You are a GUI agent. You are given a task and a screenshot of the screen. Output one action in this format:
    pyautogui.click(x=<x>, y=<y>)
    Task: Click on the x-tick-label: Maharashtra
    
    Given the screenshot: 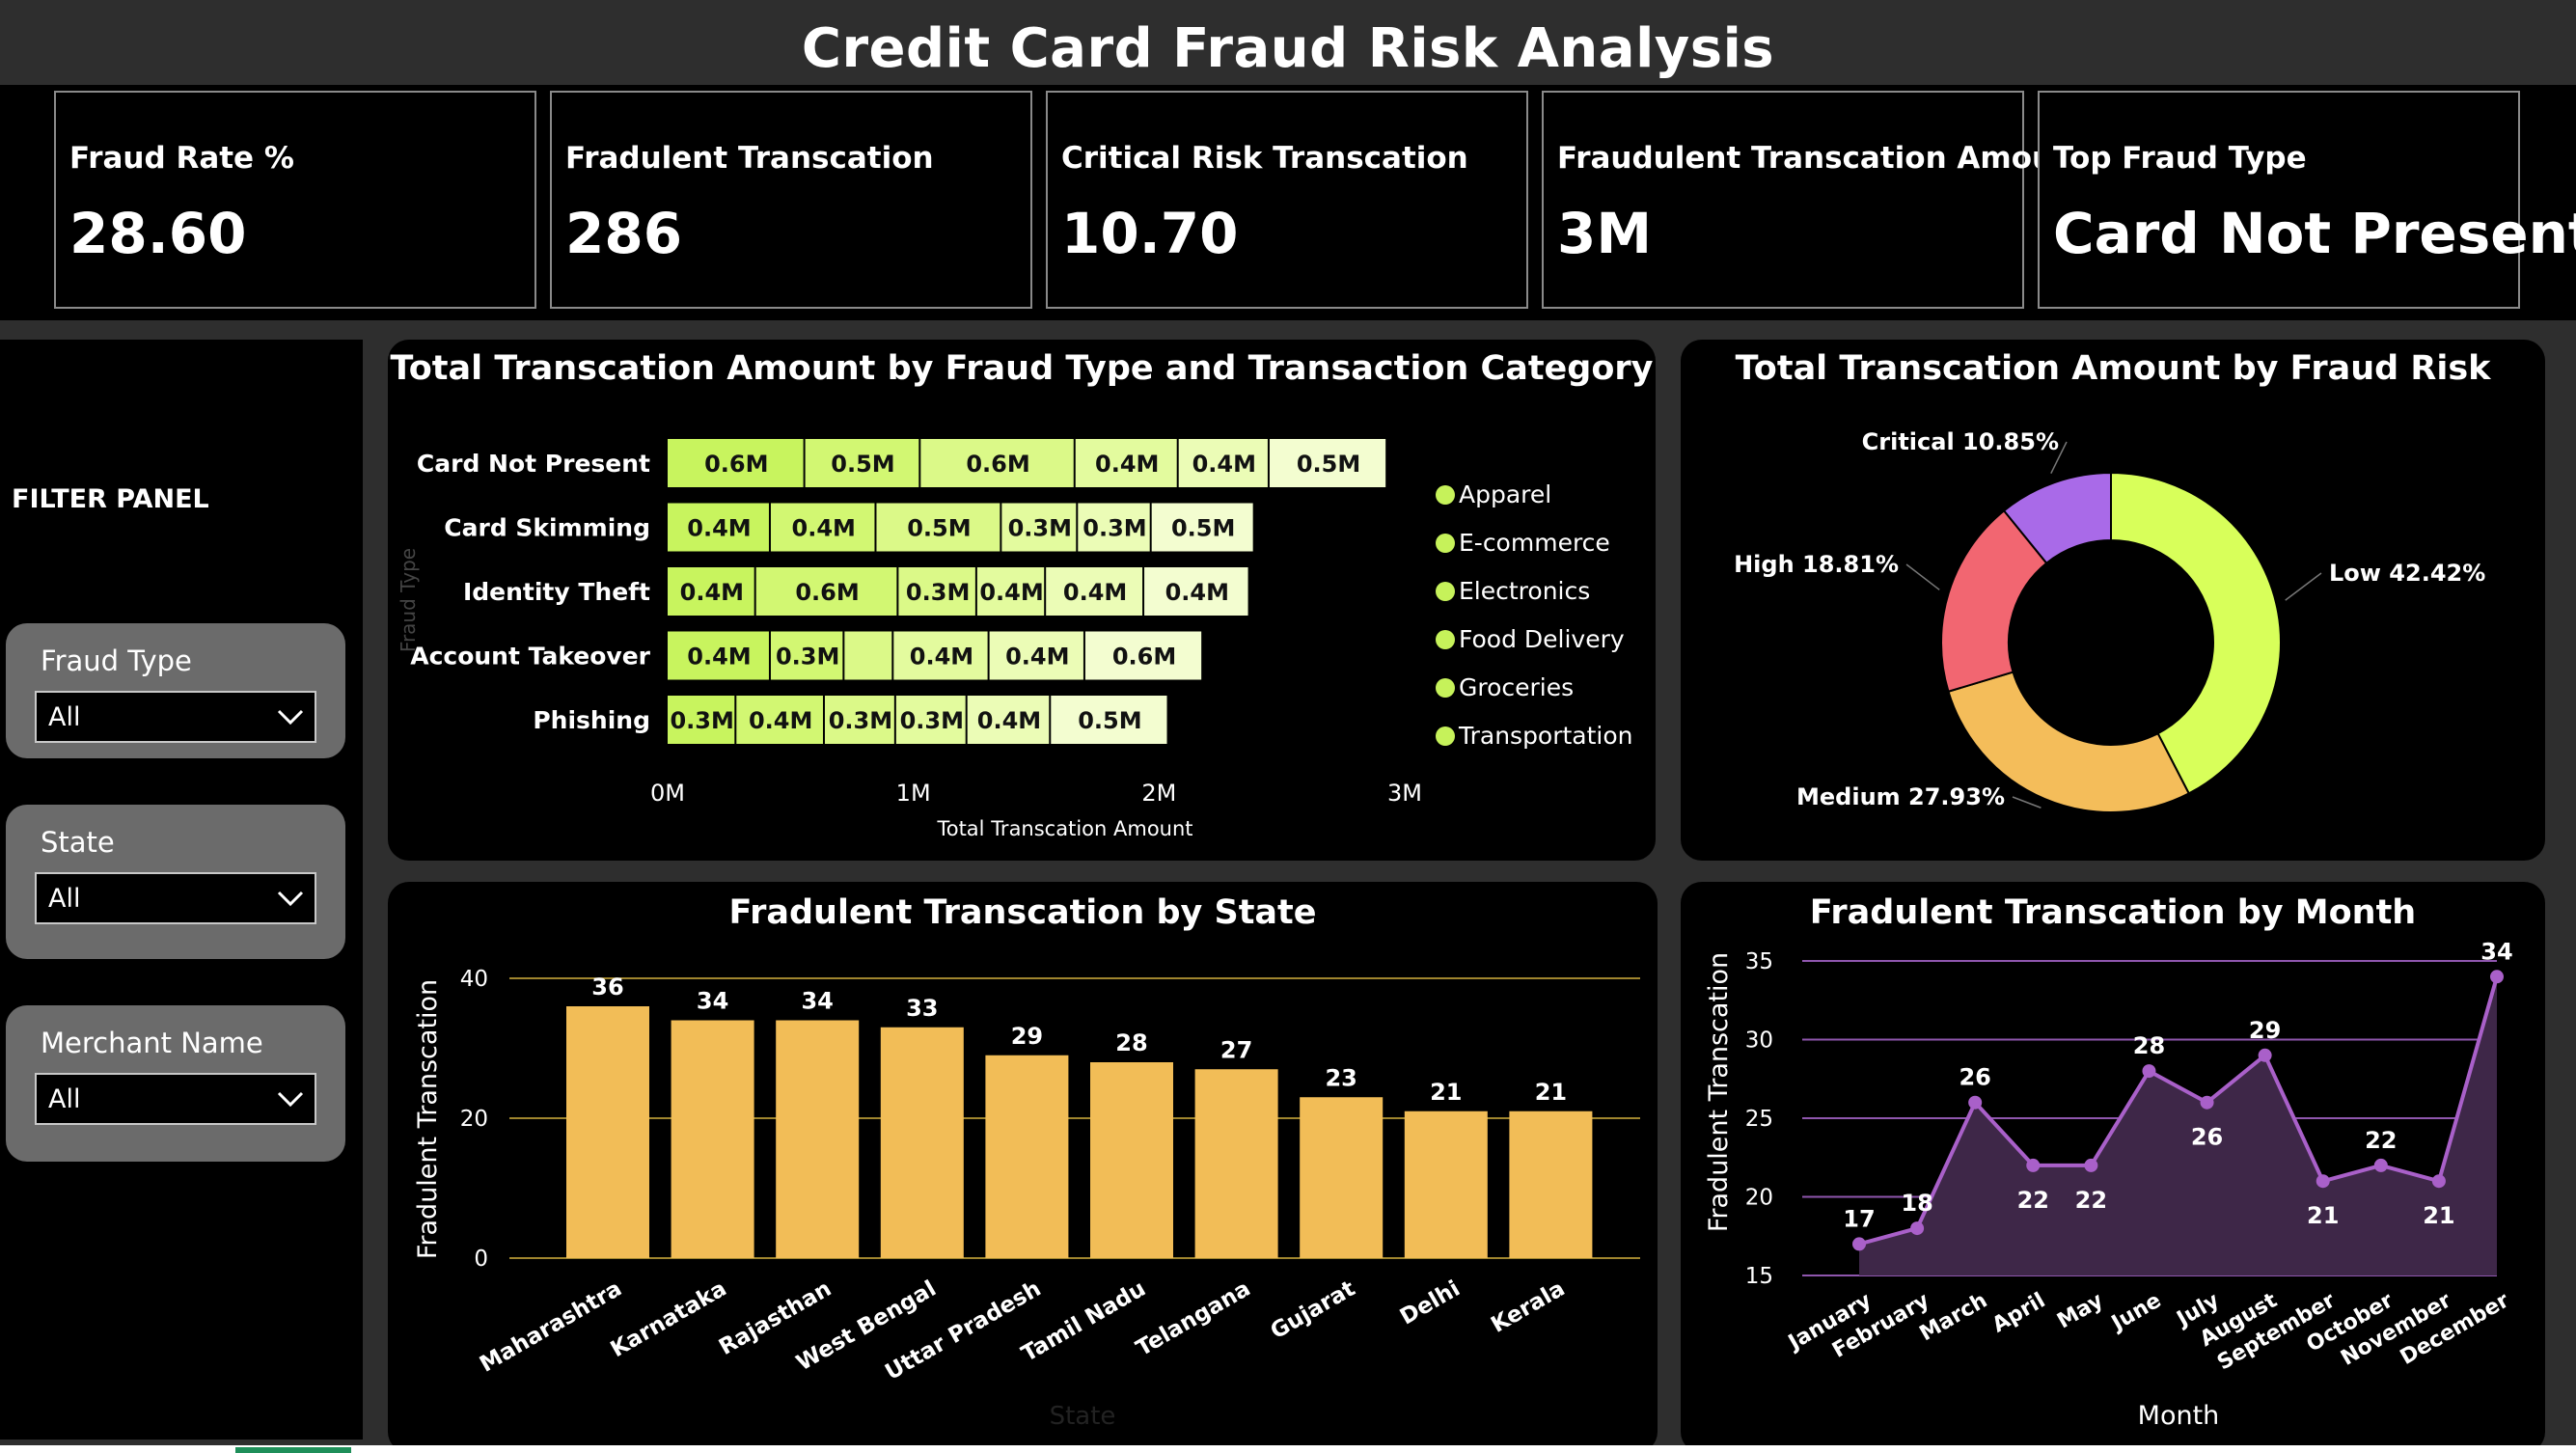 What is the action you would take?
    pyautogui.click(x=551, y=1327)
    